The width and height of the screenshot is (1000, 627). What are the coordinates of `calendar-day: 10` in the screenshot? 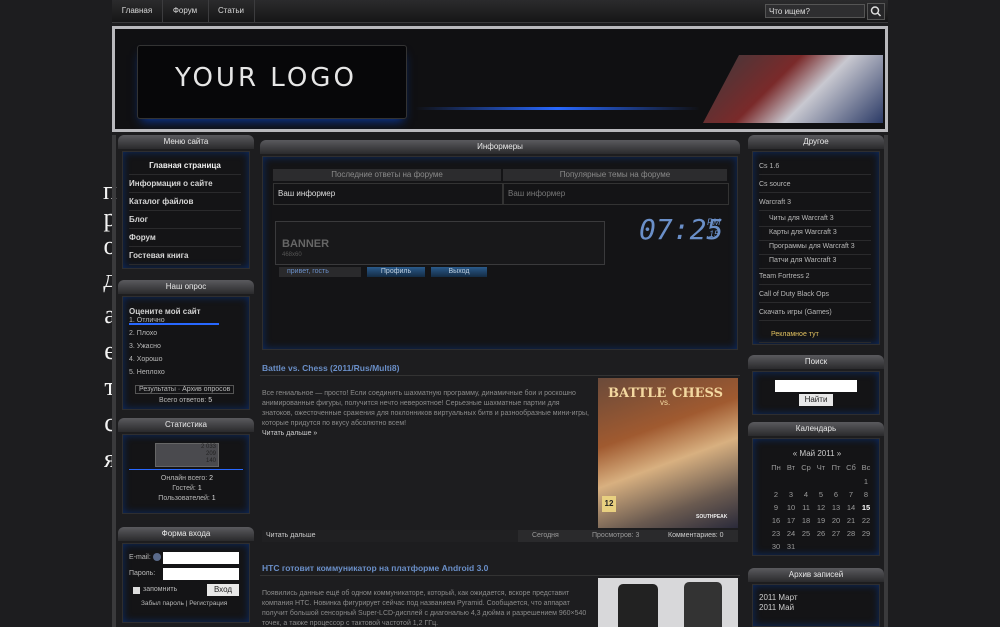 It's located at (791, 507).